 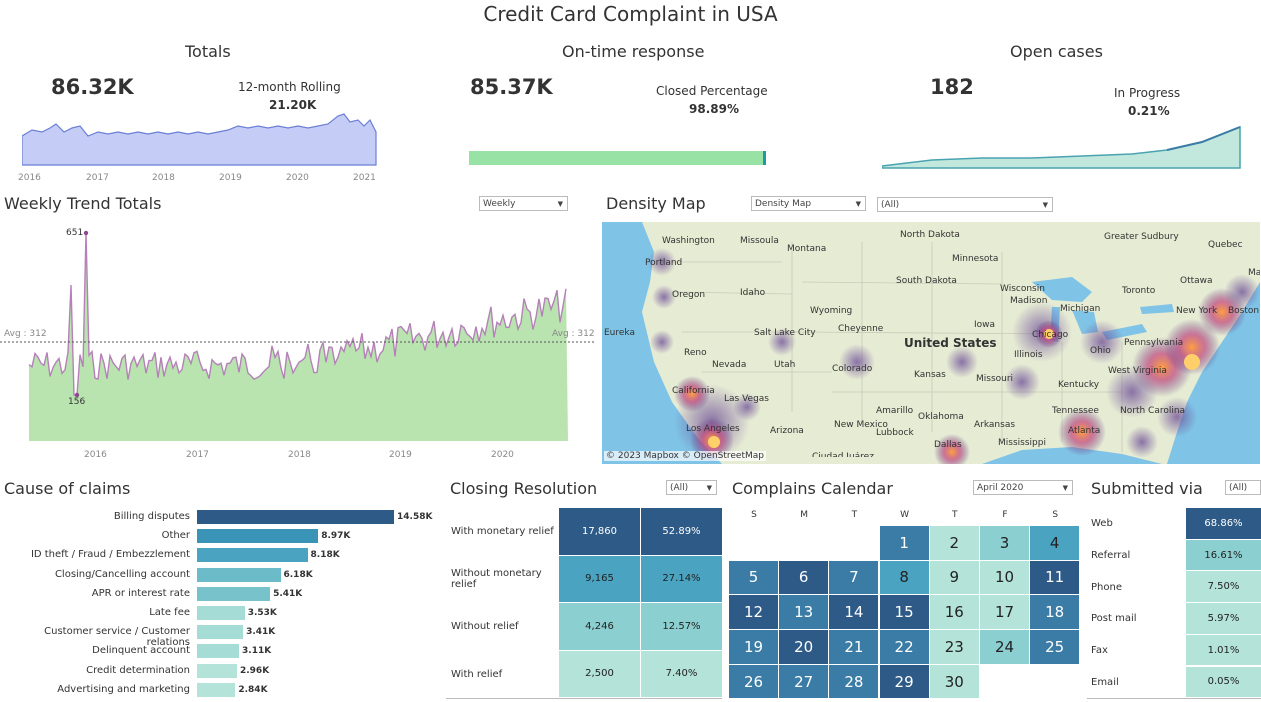 I want to click on closing-cell-count: 2,500, so click(x=599, y=673).